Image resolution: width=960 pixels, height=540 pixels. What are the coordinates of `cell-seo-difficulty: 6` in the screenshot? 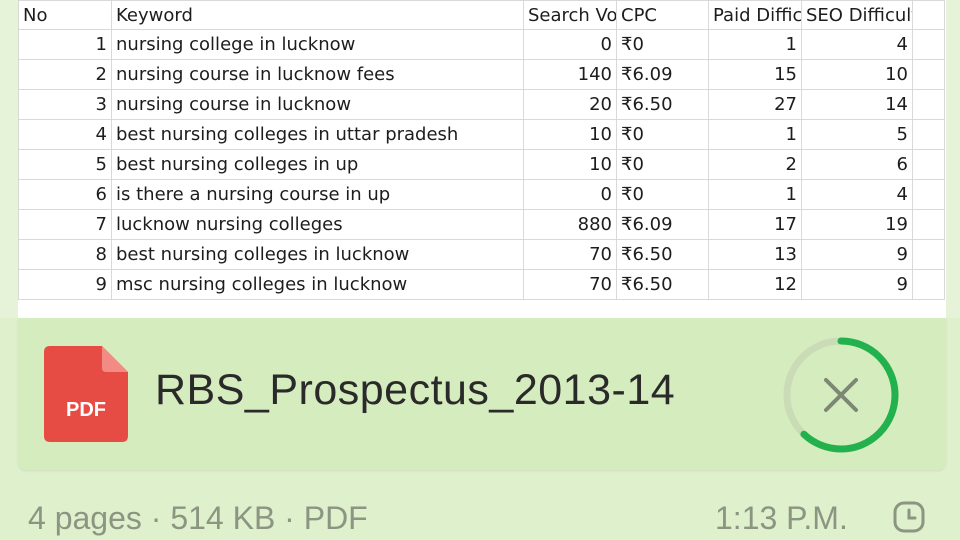 It's located at (857, 164).